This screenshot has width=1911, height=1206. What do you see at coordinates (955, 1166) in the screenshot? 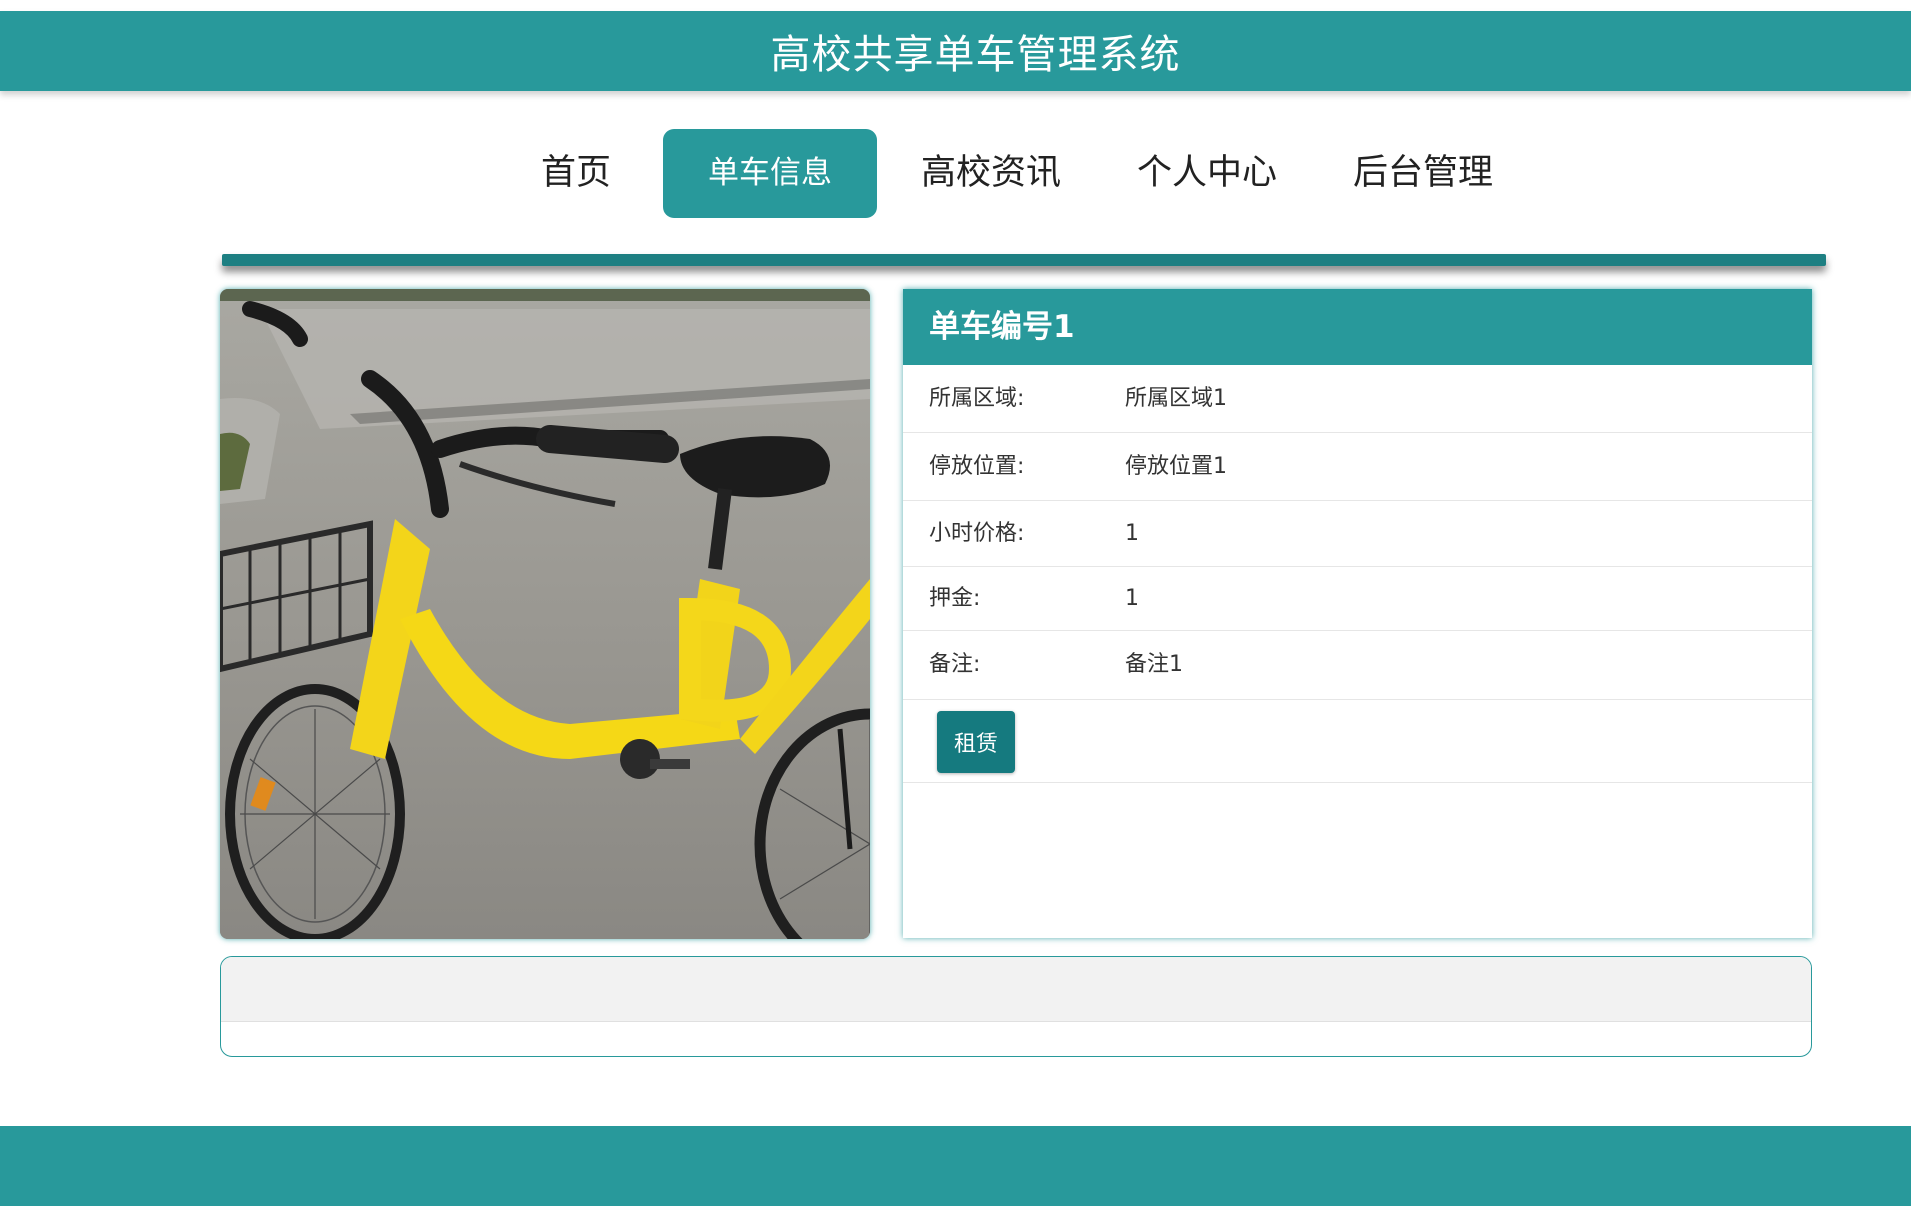
I see `site-footer` at bounding box center [955, 1166].